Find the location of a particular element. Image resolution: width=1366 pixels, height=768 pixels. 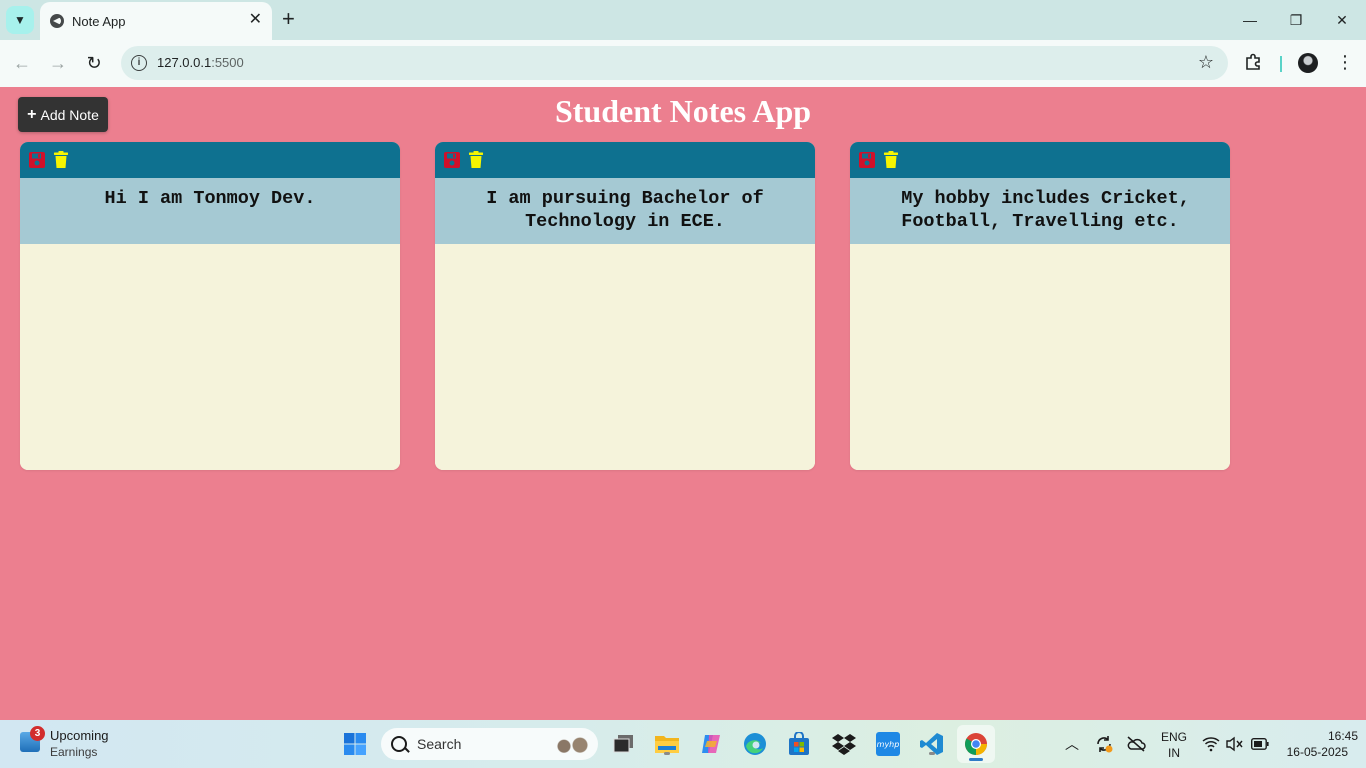

reload-button: ↻ is located at coordinates (94, 63).